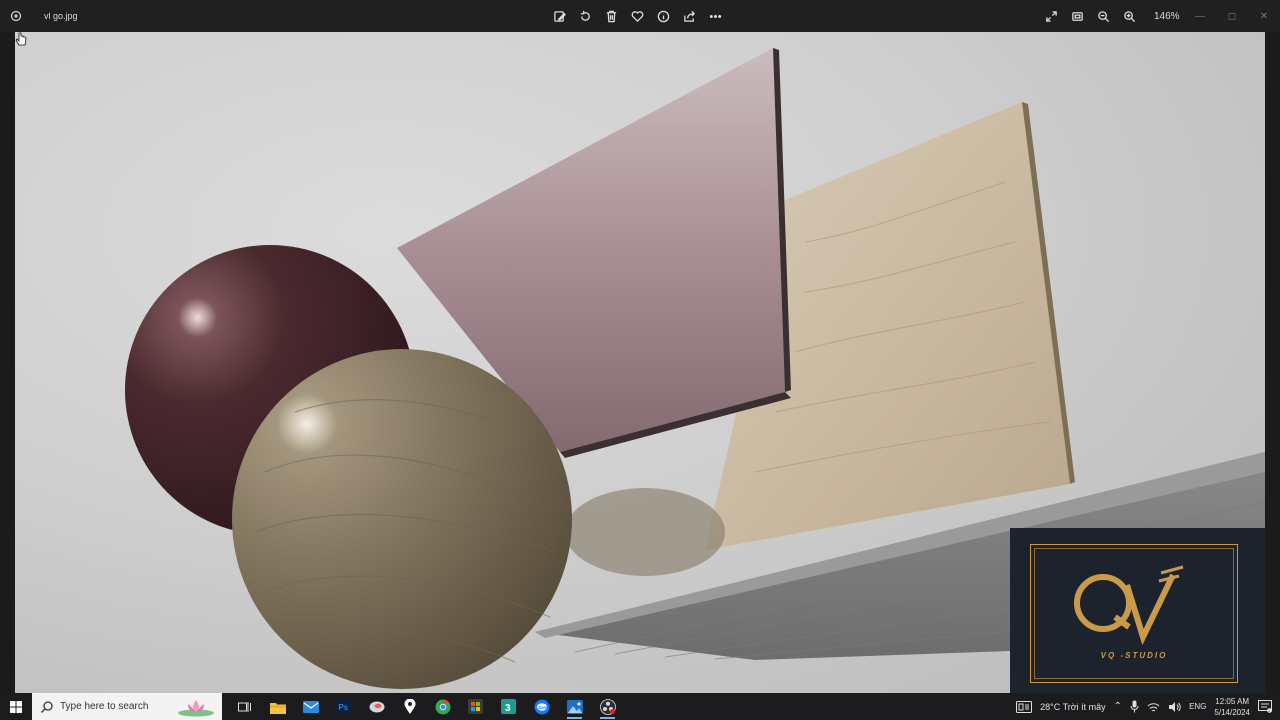 The height and width of the screenshot is (720, 1280). Describe the element at coordinates (1024, 706) in the screenshot. I see `weather-icon` at that location.